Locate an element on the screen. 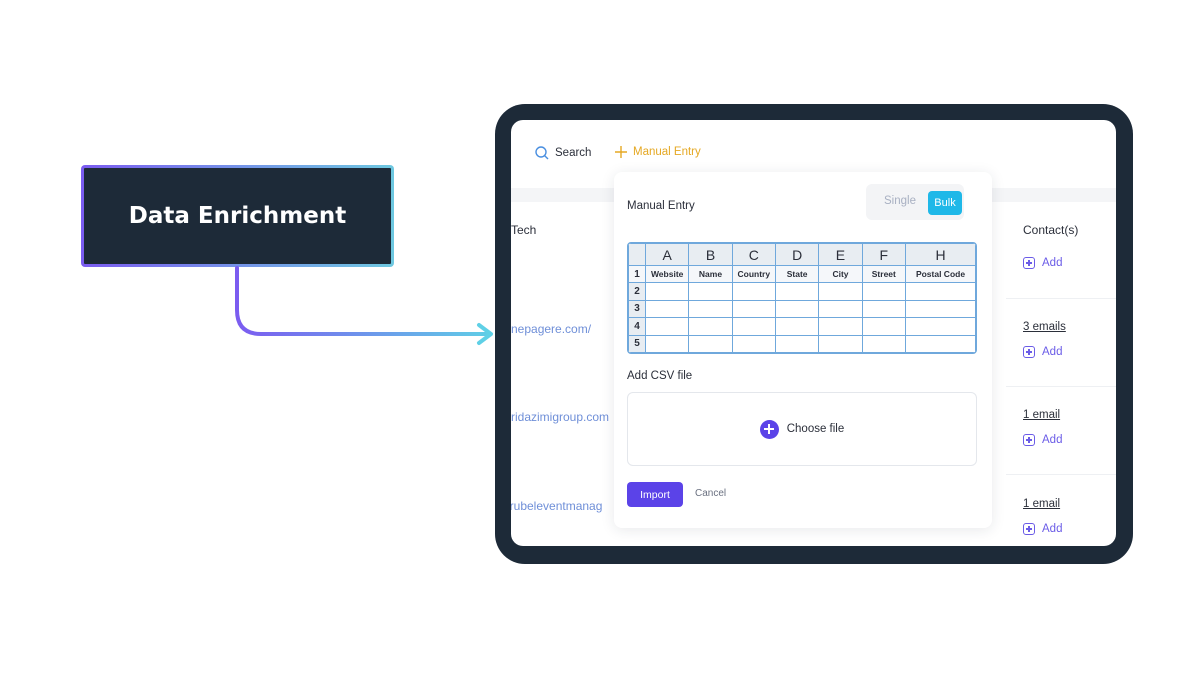  data-enrichment-text: Data Enrichment is located at coordinates (237, 216).